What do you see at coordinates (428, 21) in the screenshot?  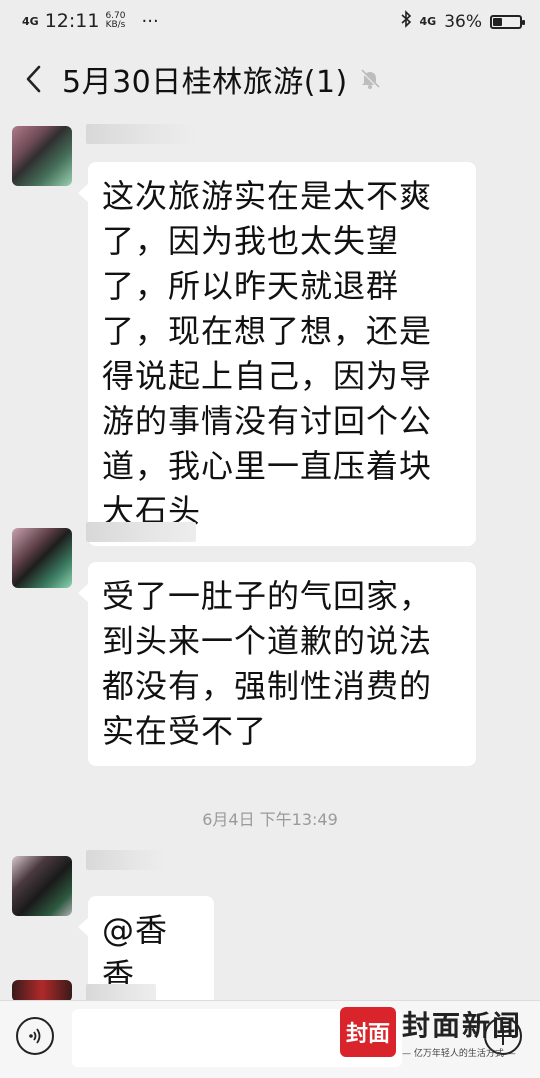 I see `signal-icon-right: 4G` at bounding box center [428, 21].